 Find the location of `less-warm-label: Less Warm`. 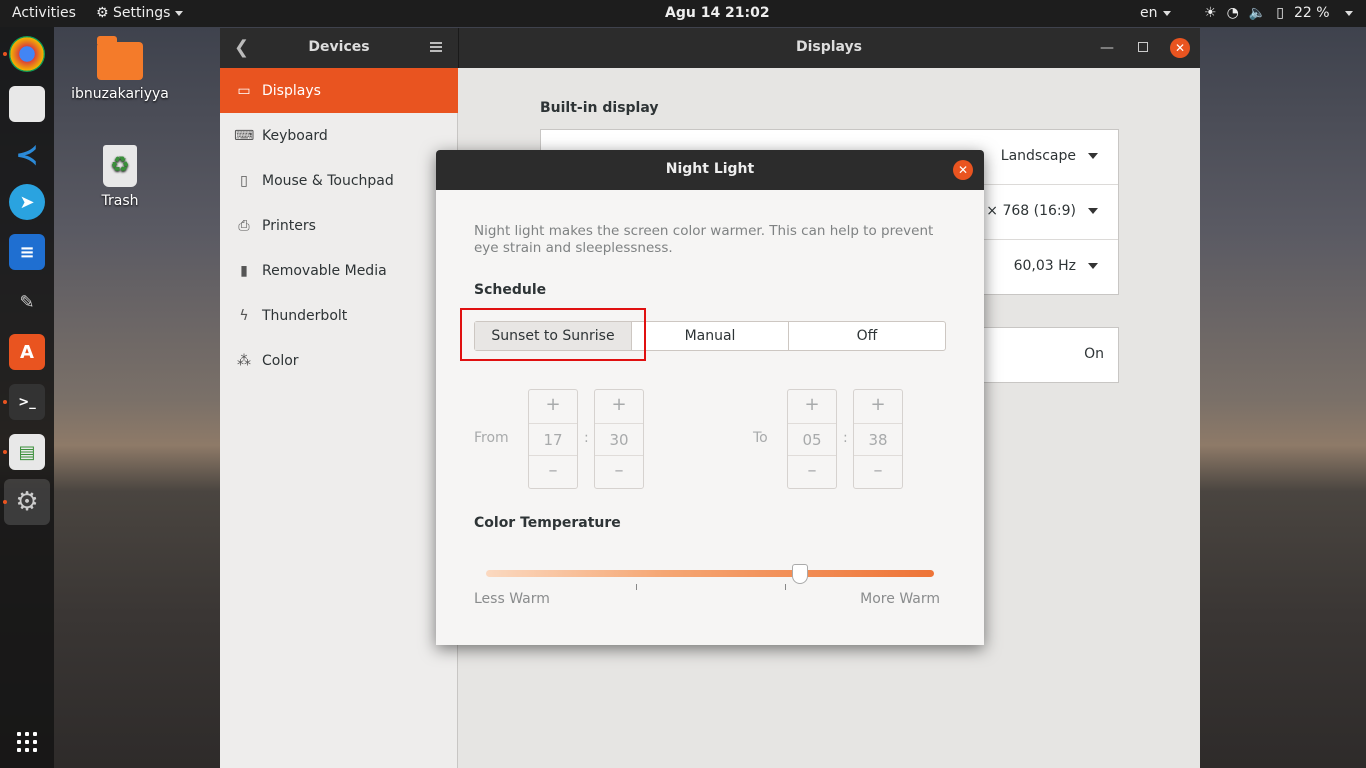

less-warm-label: Less Warm is located at coordinates (512, 599).